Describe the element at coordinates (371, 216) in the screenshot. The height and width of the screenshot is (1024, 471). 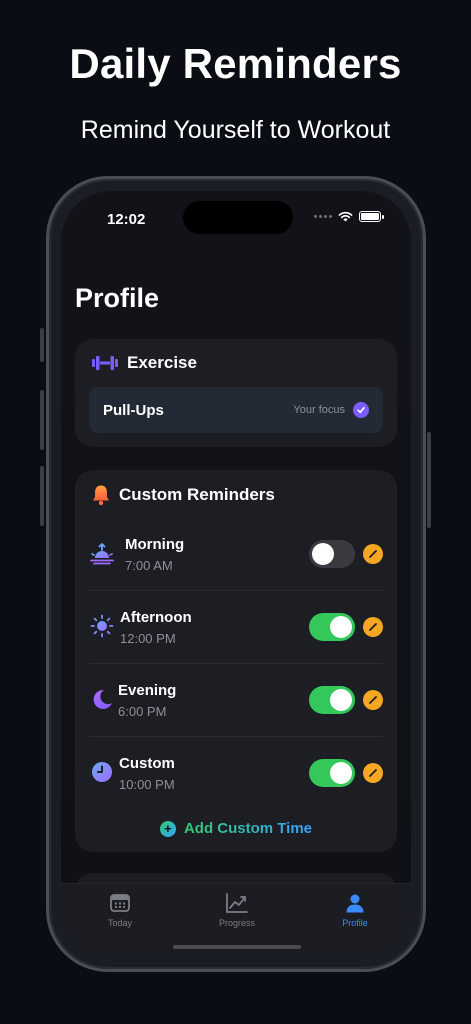
I see `battery-icon` at that location.